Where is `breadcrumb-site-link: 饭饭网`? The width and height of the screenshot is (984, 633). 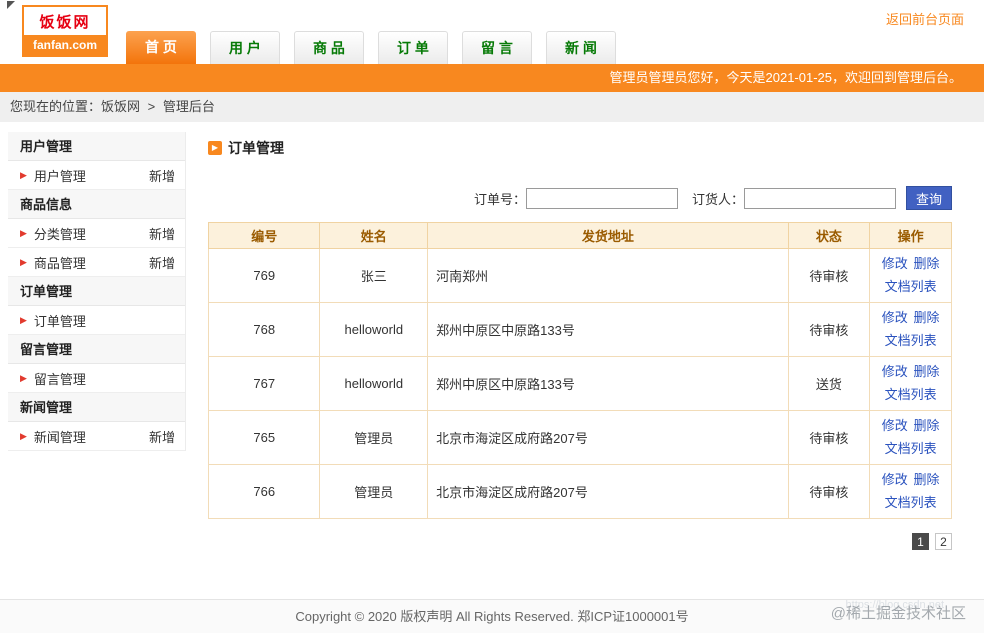
breadcrumb-site-link: 饭饭网 is located at coordinates (120, 106).